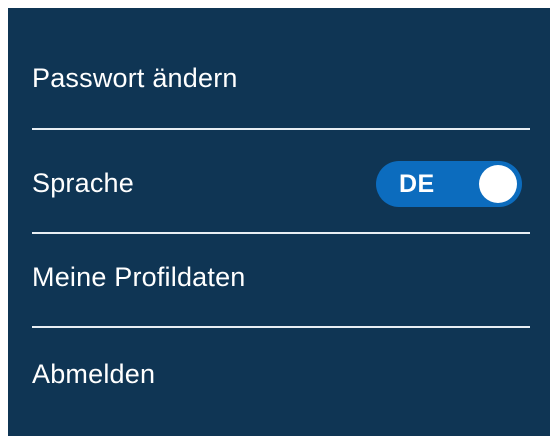 The height and width of the screenshot is (443, 556). Describe the element at coordinates (279, 374) in the screenshot. I see `logout-item: Abmelden` at that location.